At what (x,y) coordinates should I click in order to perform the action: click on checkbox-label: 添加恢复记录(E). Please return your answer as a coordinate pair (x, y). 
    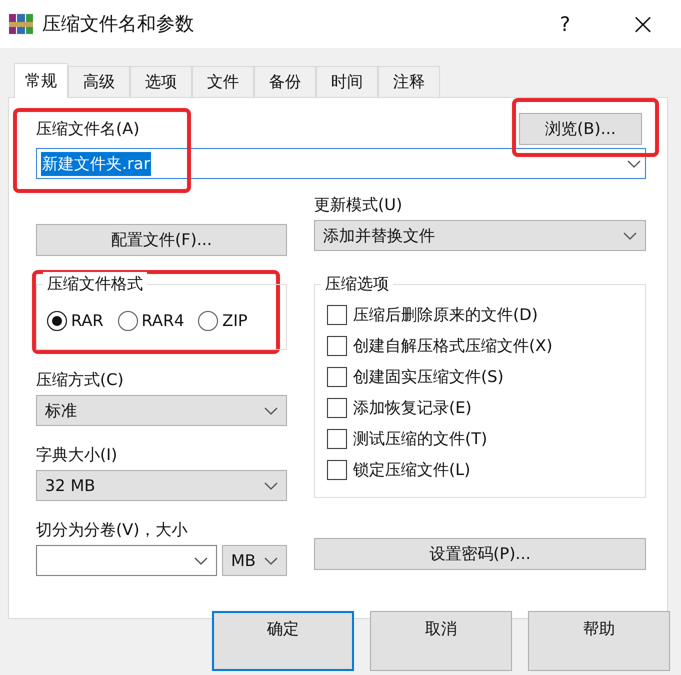
    Looking at the image, I should click on (412, 407).